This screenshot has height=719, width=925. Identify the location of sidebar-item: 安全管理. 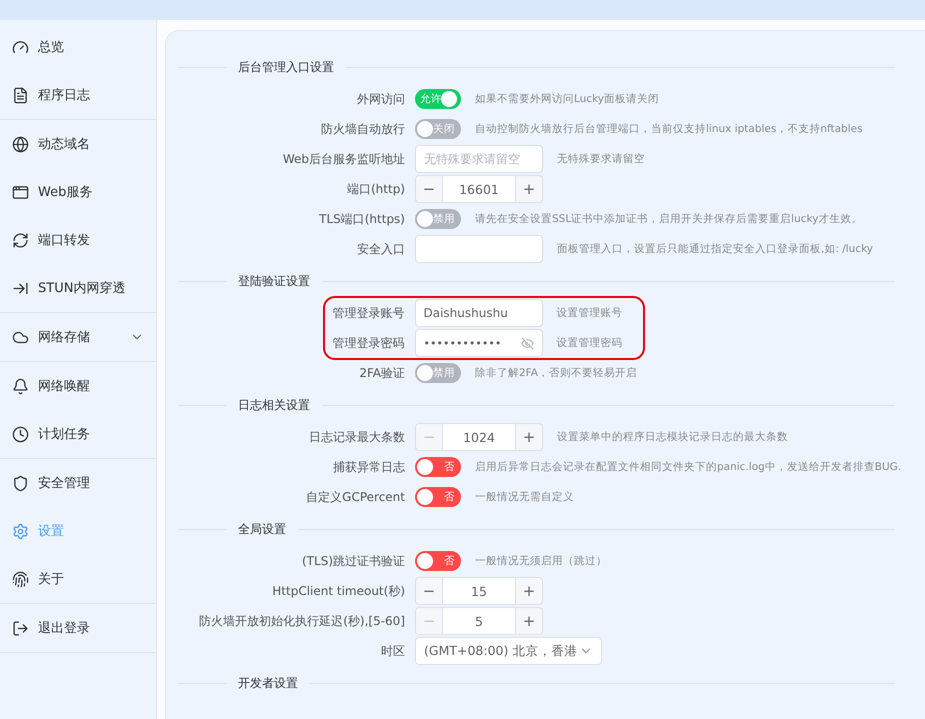
(78, 483).